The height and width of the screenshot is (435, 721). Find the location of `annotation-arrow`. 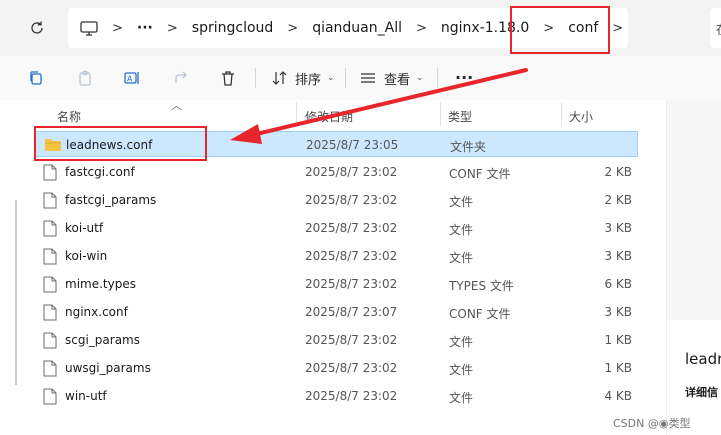

annotation-arrow is located at coordinates (379, 106).